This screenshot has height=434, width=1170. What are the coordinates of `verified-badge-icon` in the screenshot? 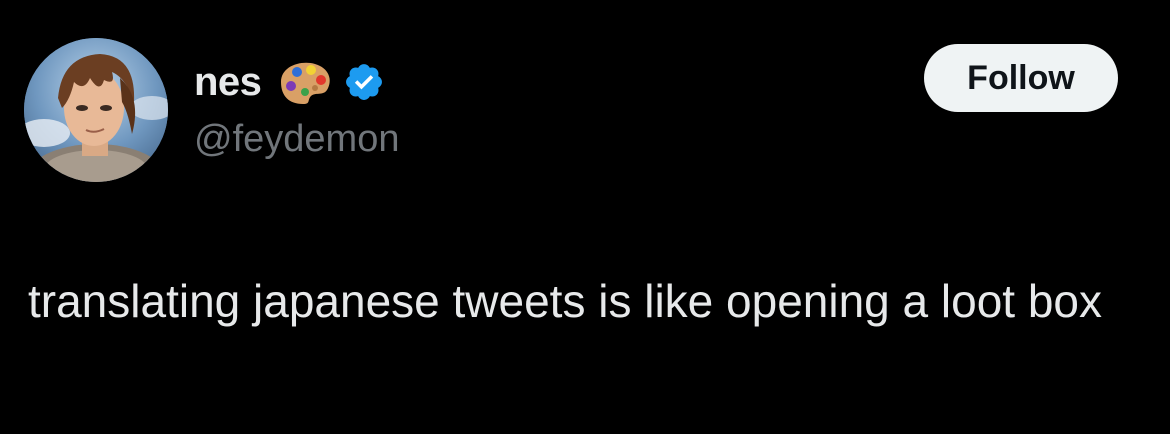 It's located at (364, 82).